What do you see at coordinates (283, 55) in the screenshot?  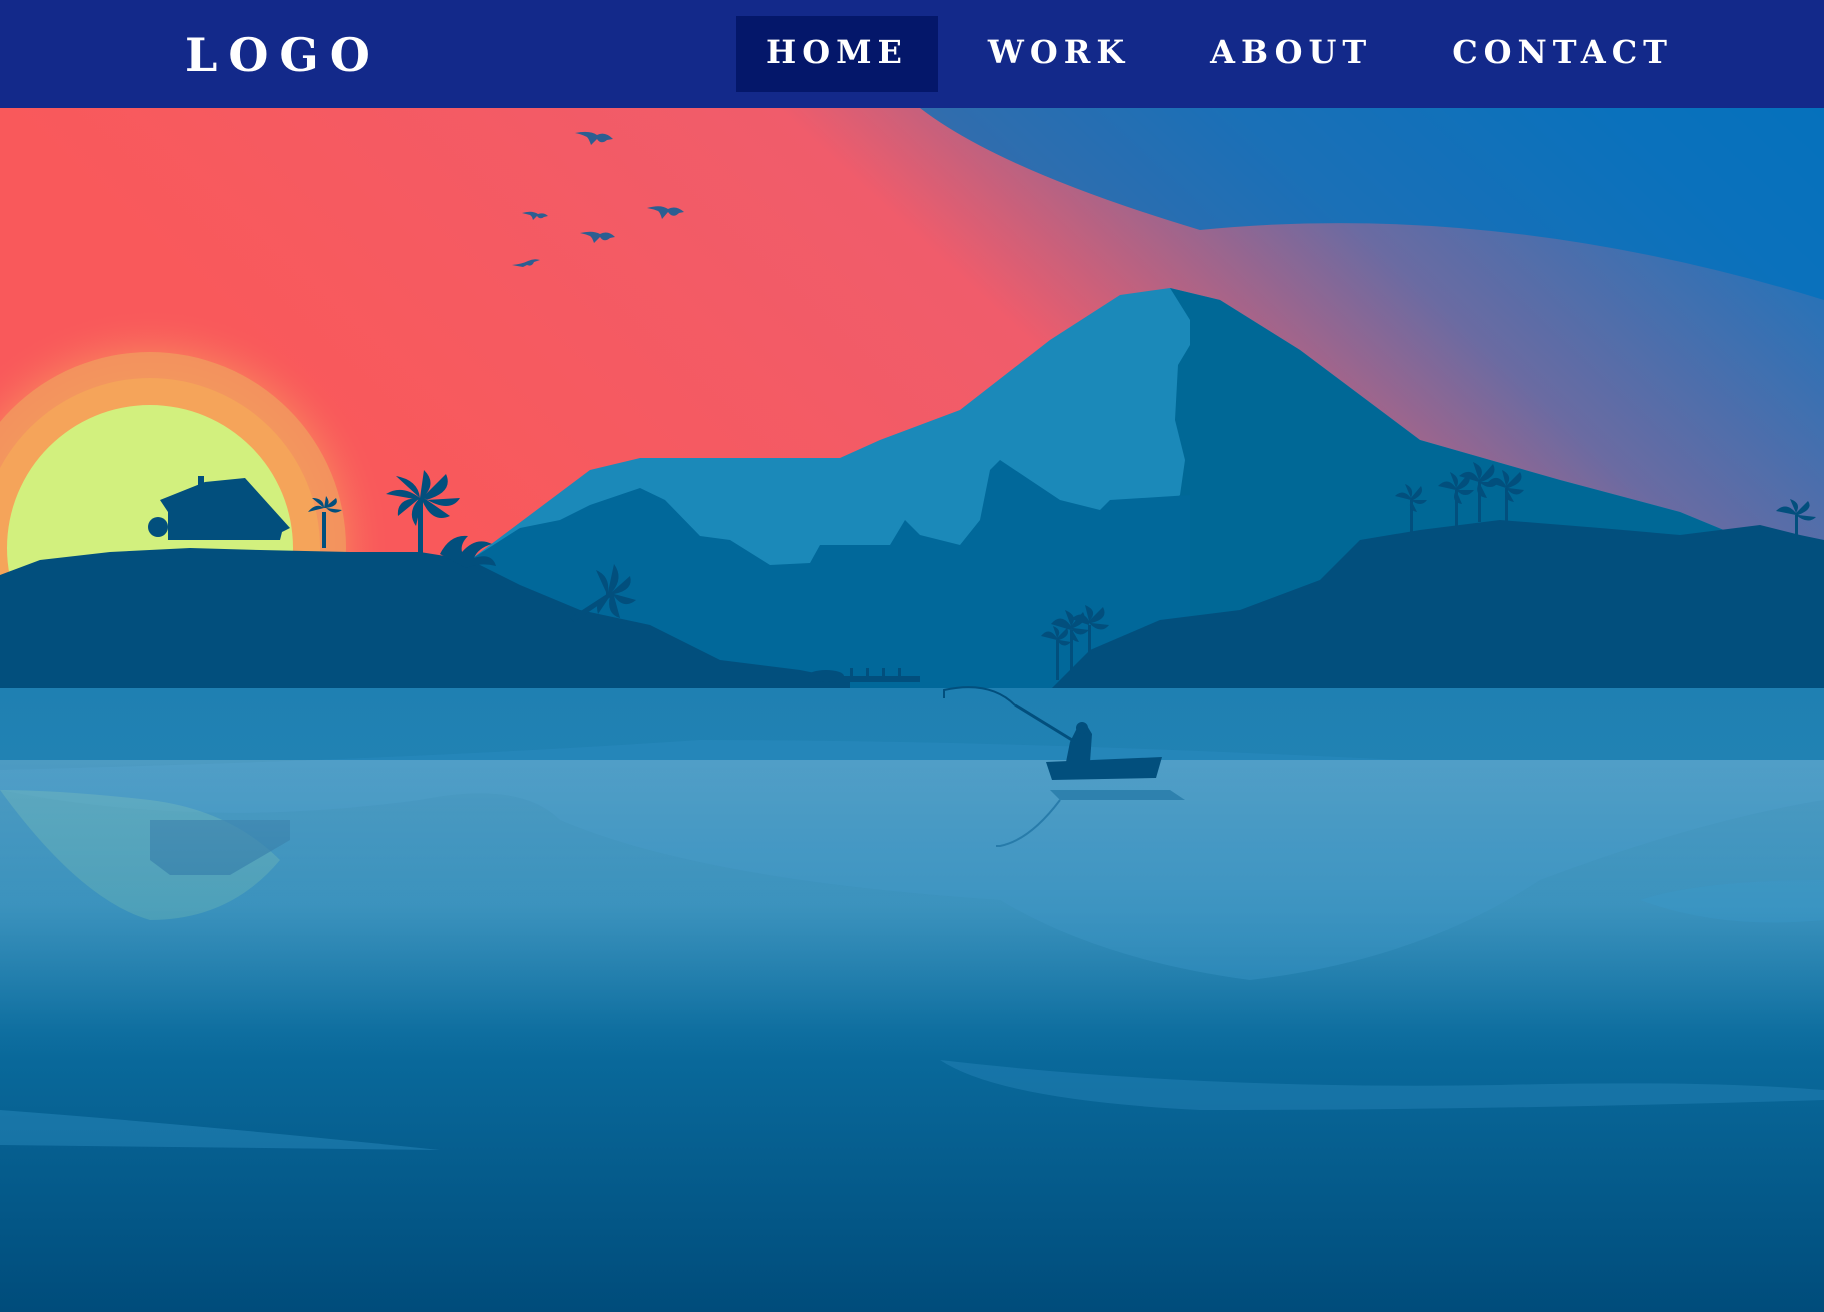 I see `logo: LOGO` at bounding box center [283, 55].